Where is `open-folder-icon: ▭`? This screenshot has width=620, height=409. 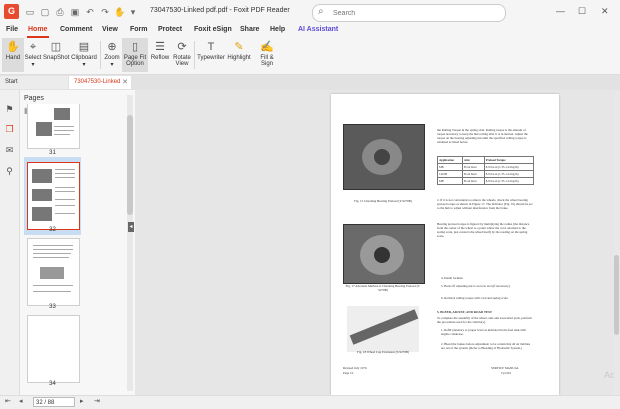
open-folder-icon: ▭ is located at coordinates (30, 12).